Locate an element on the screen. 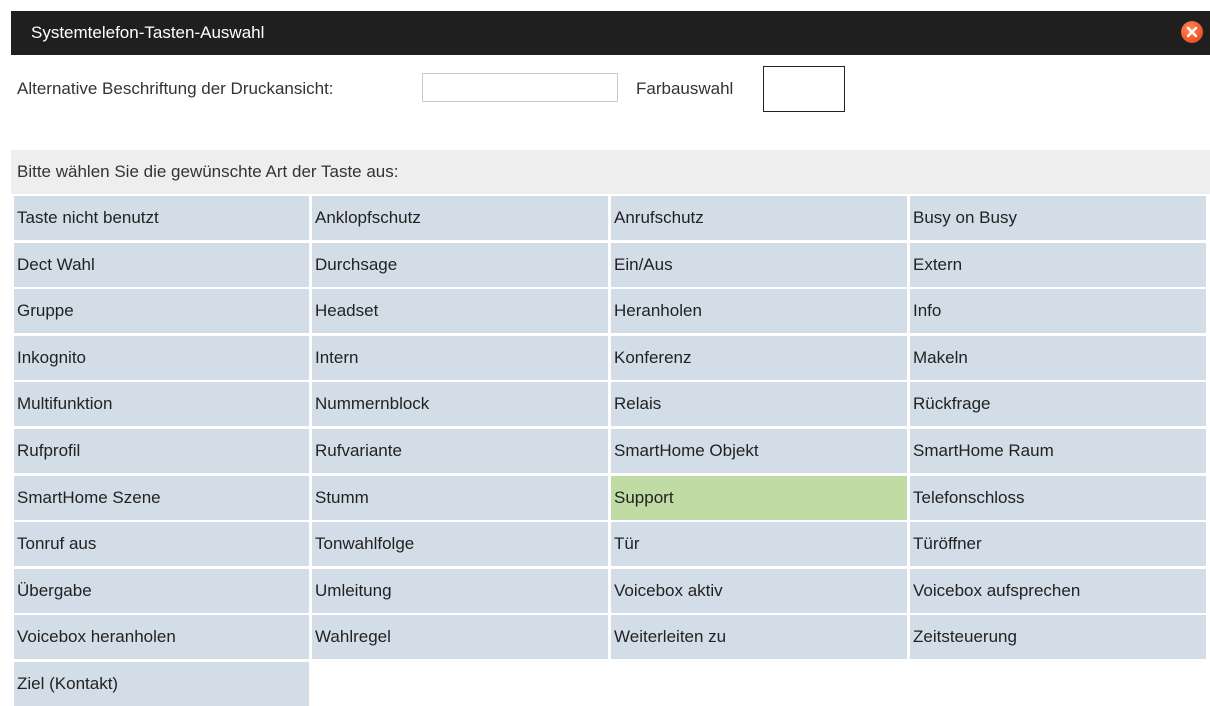  key-option-rufprofil: Rufprofil is located at coordinates (161, 450).